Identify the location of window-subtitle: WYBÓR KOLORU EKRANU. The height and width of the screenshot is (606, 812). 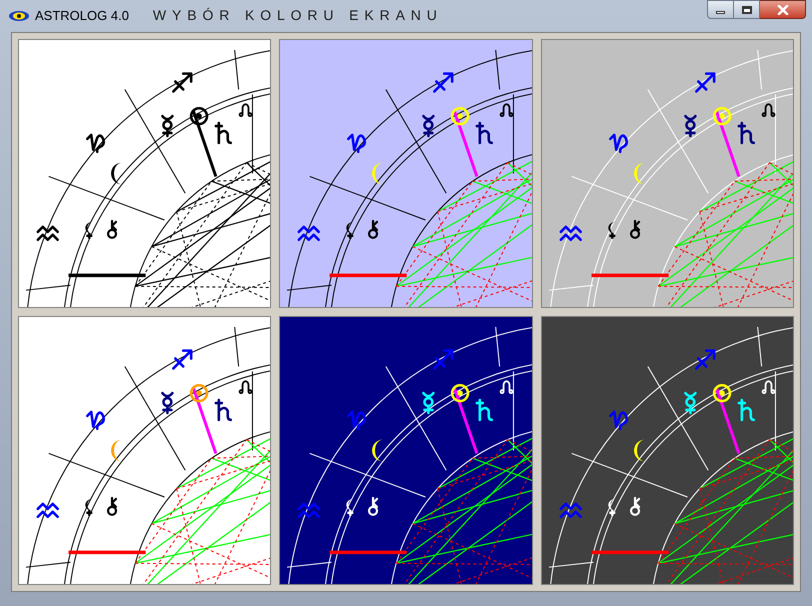
(297, 15).